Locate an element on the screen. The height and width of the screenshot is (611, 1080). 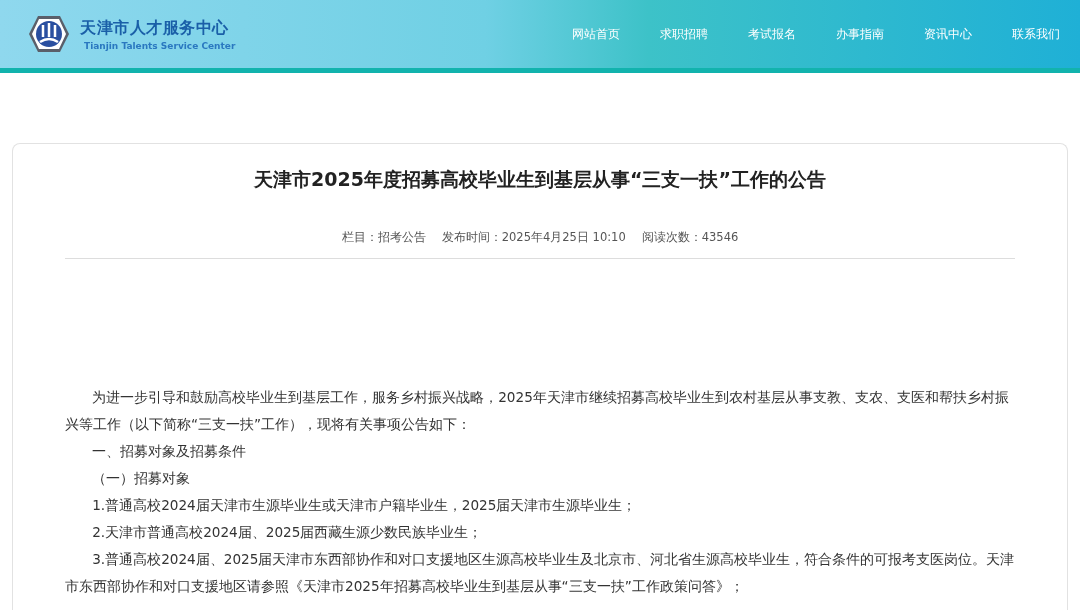
site-name: 天津市人才服务中心 is located at coordinates (155, 28).